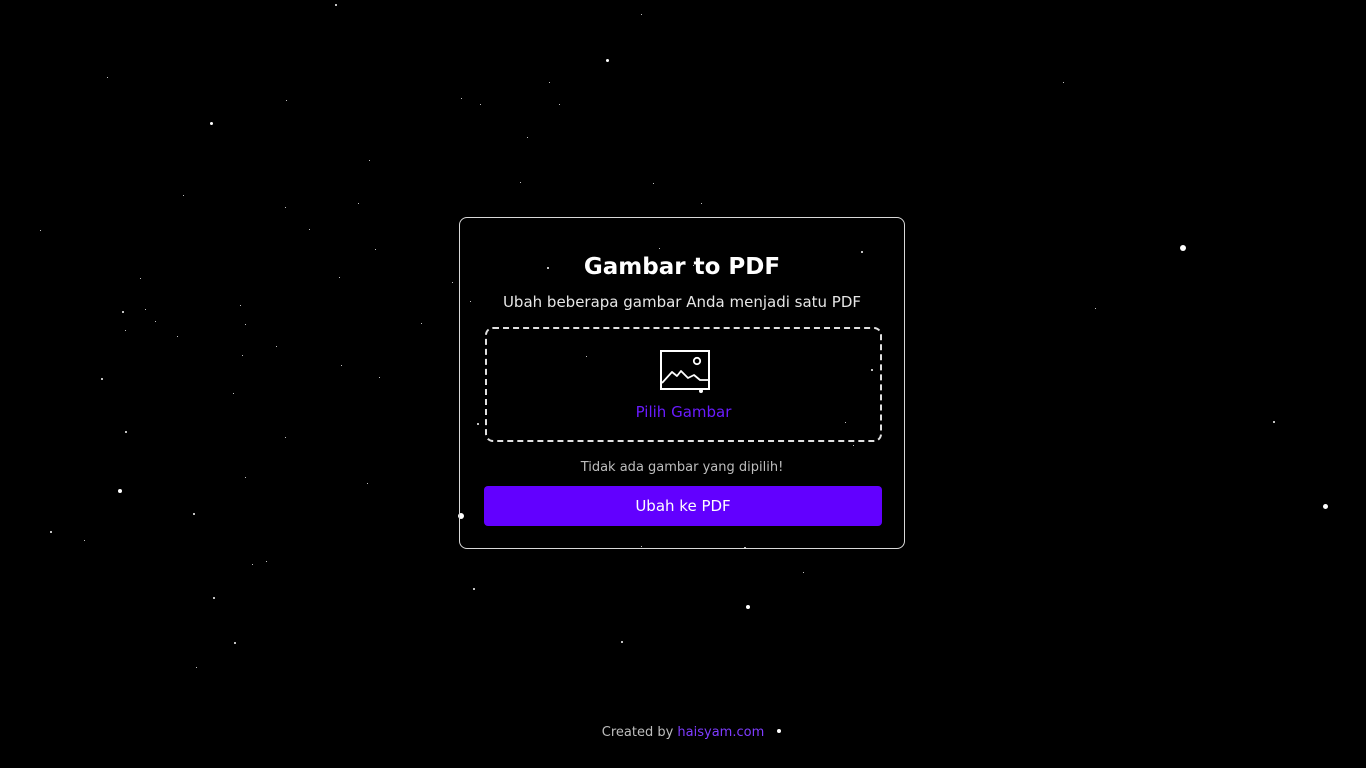  Describe the element at coordinates (637, 732) in the screenshot. I see `footer-prefix: Created by` at that location.